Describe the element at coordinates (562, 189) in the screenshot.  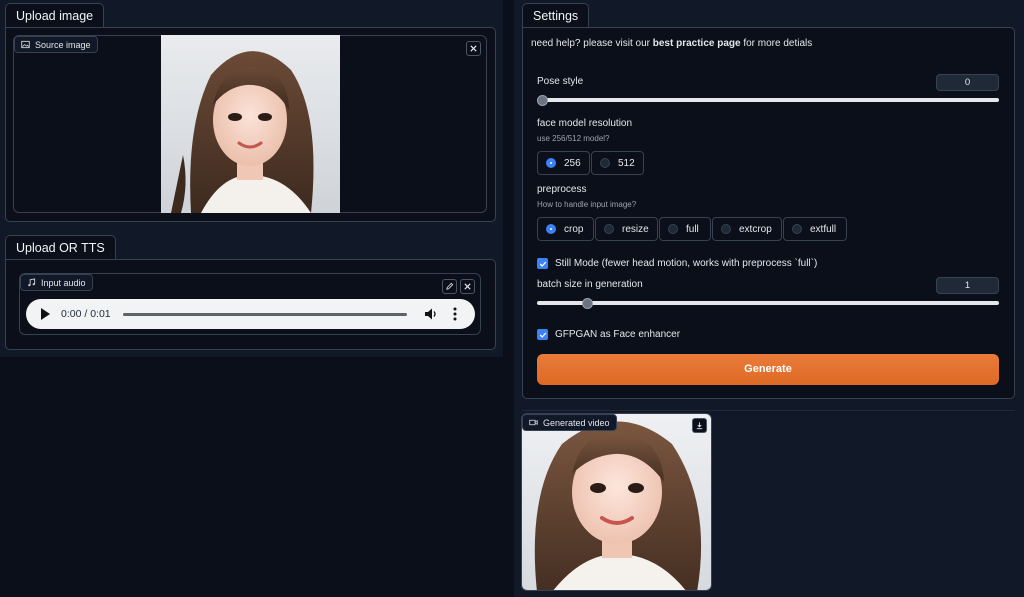
I see `preprocess-label: preprocess` at that location.